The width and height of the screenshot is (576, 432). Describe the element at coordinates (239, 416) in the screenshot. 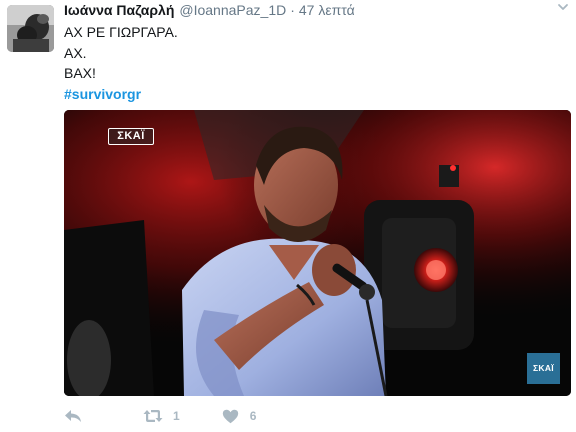

I see `like-button: 6` at that location.